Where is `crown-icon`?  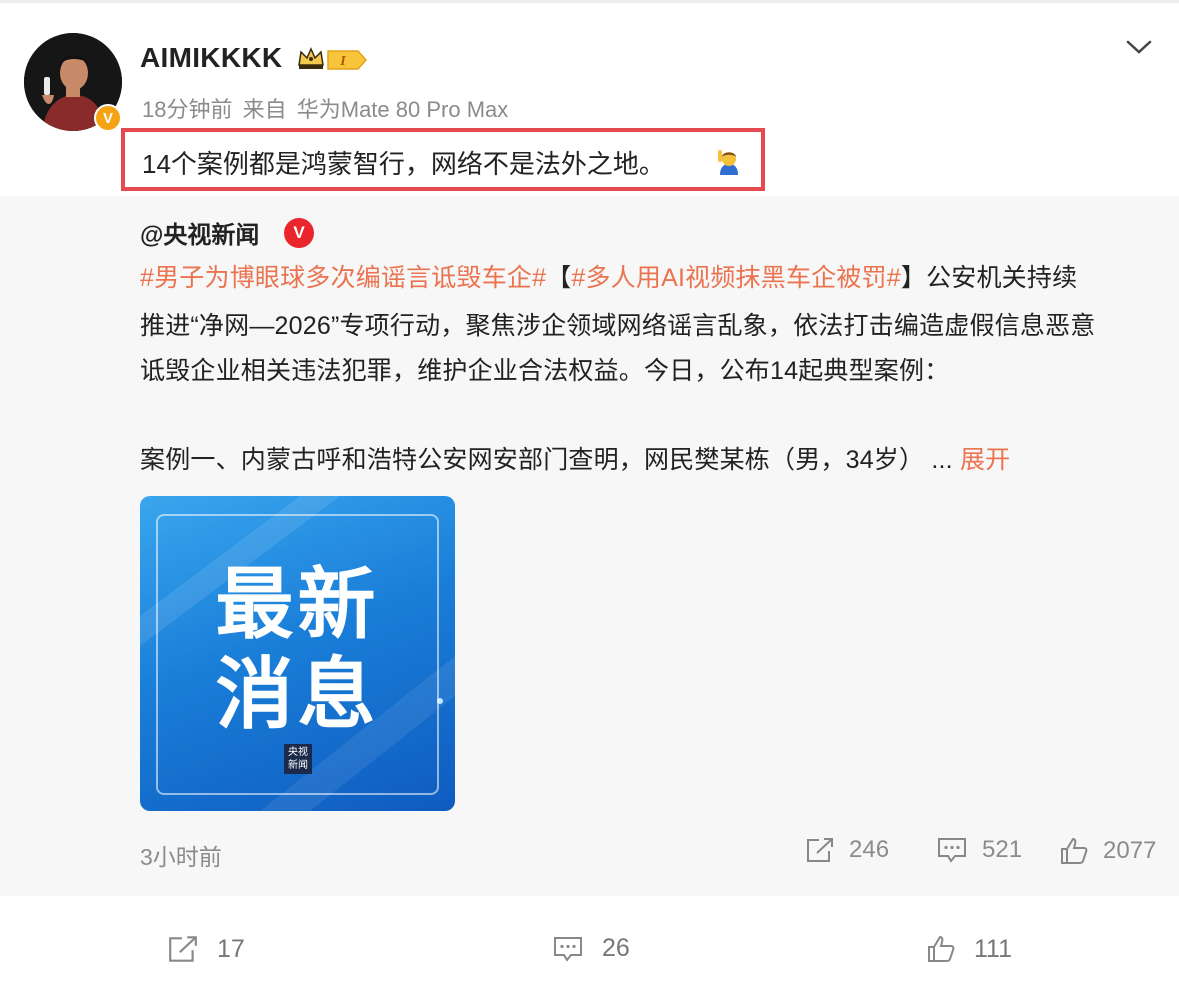
crown-icon is located at coordinates (311, 58).